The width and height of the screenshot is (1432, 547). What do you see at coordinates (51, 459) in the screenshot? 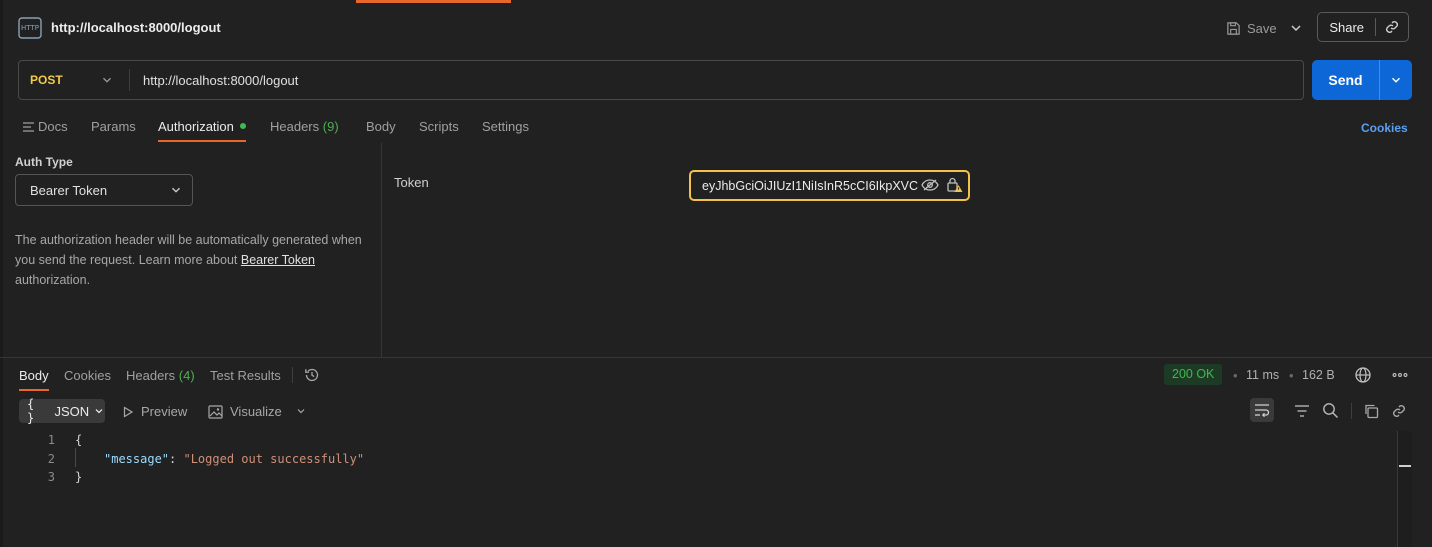
I see `line-number: 2` at bounding box center [51, 459].